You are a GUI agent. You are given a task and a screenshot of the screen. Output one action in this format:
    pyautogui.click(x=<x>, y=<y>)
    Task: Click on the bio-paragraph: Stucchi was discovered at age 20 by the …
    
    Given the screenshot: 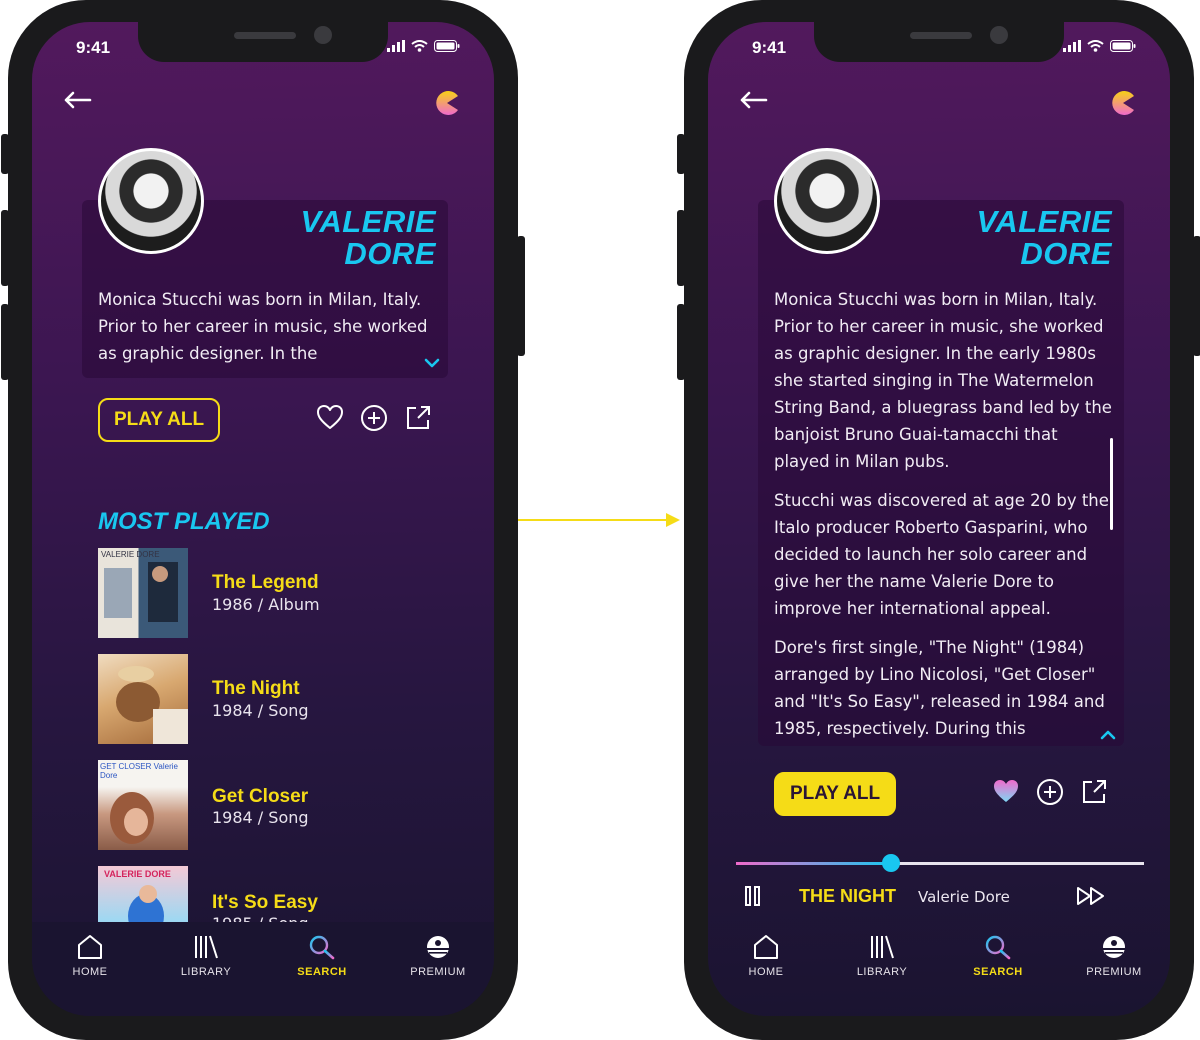 What is the action you would take?
    pyautogui.click(x=941, y=554)
    